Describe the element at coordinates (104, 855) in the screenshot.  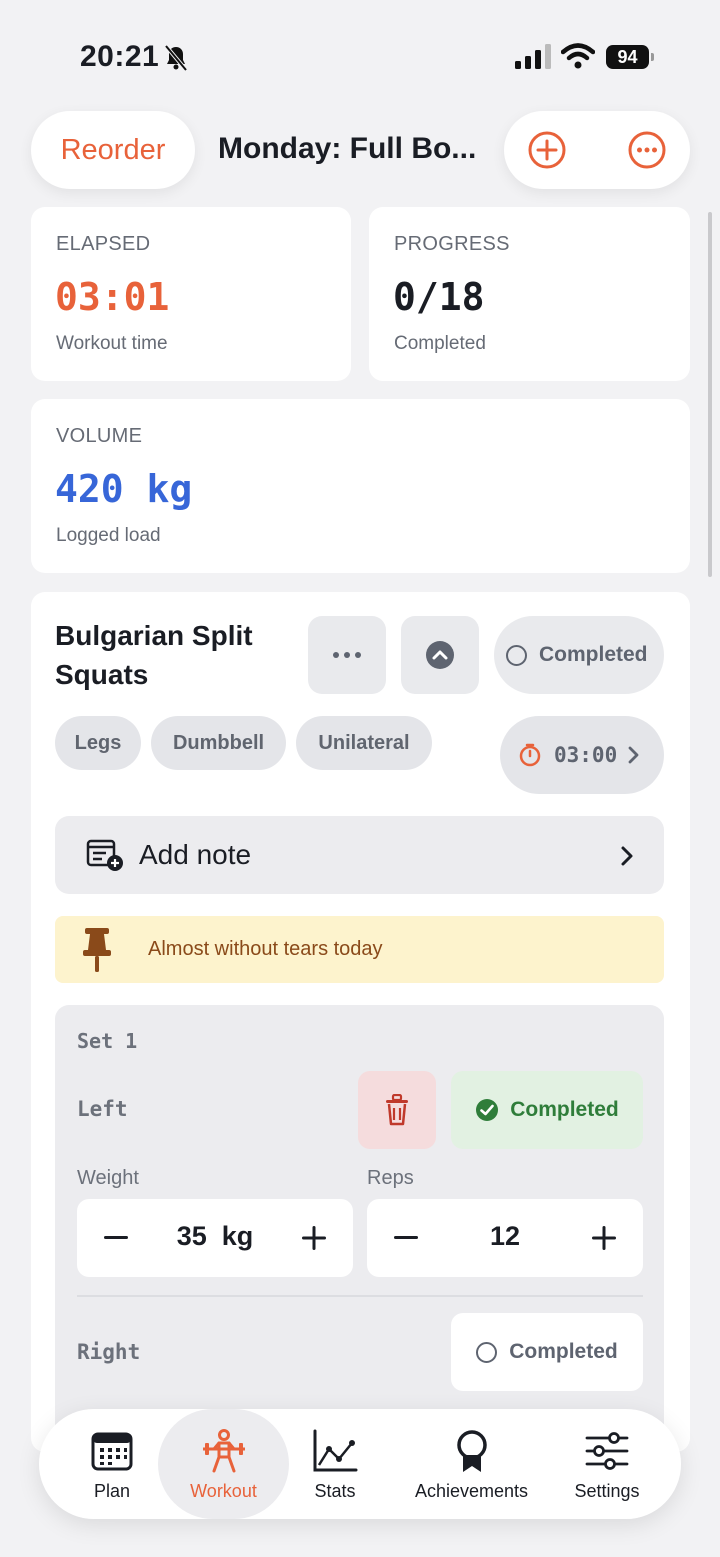
I see `add-note-icon` at that location.